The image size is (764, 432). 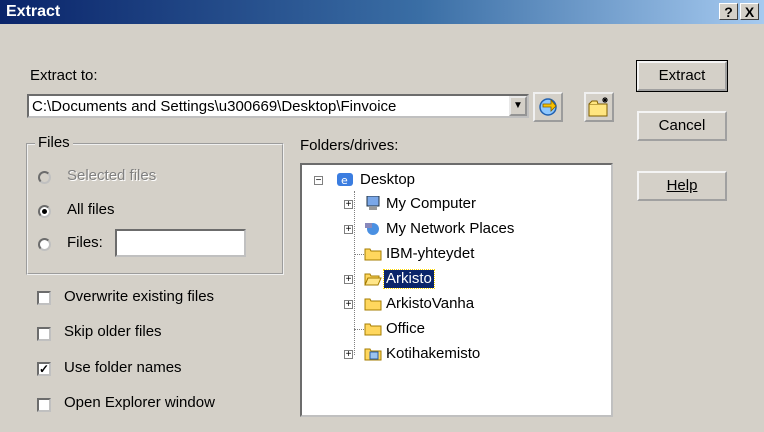 I want to click on refresh-arrow-icon, so click(x=548, y=107).